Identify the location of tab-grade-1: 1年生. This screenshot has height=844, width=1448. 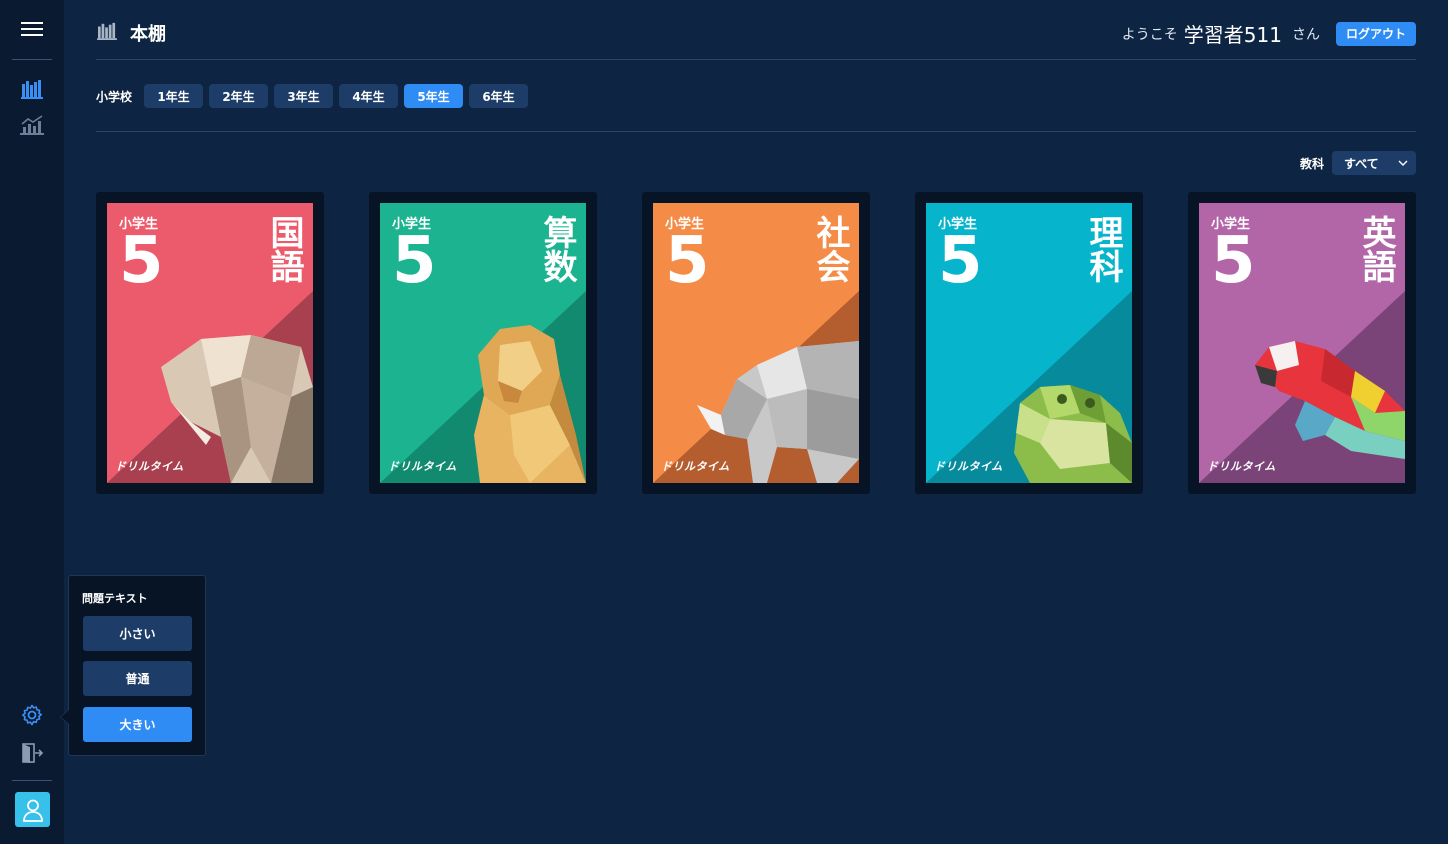
(174, 96).